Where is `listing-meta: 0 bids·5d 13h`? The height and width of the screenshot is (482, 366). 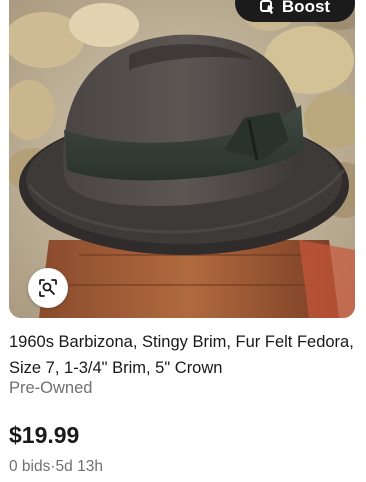 listing-meta: 0 bids·5d 13h is located at coordinates (56, 467).